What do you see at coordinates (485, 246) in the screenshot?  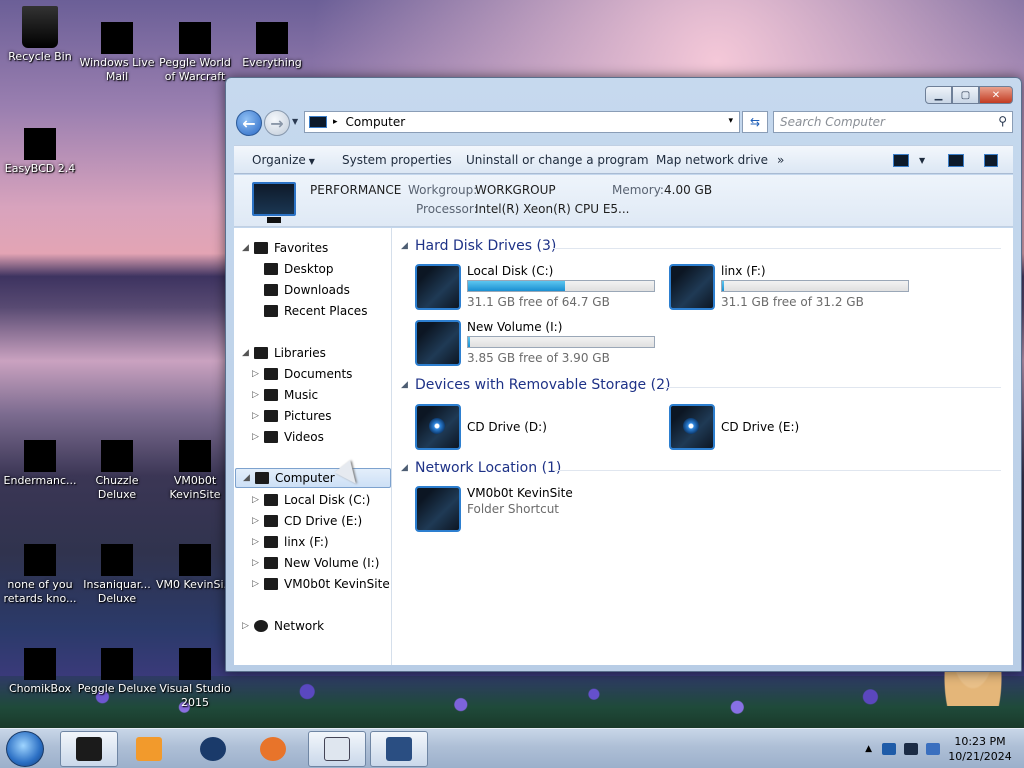 I see `group-hard-disk-drives: Hard Disk Drives (3)` at bounding box center [485, 246].